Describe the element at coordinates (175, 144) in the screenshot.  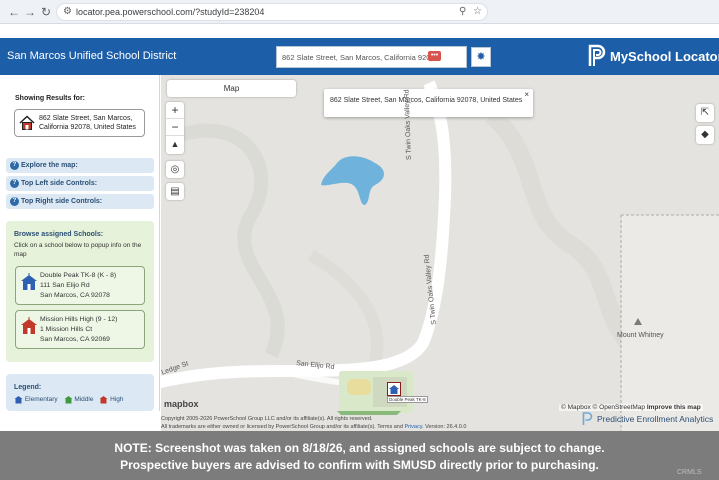
I see `compass-button: ▲` at that location.